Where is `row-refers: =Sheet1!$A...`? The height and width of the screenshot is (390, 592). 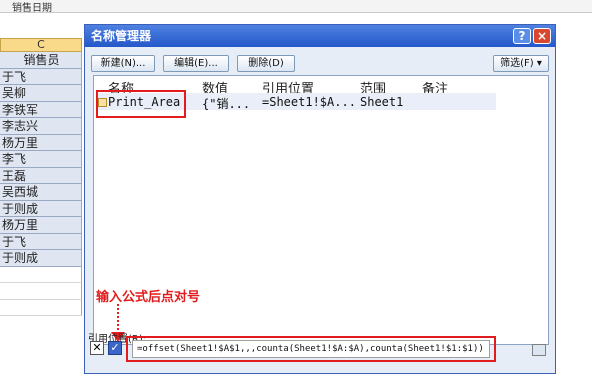 row-refers: =Sheet1!$A... is located at coordinates (309, 102).